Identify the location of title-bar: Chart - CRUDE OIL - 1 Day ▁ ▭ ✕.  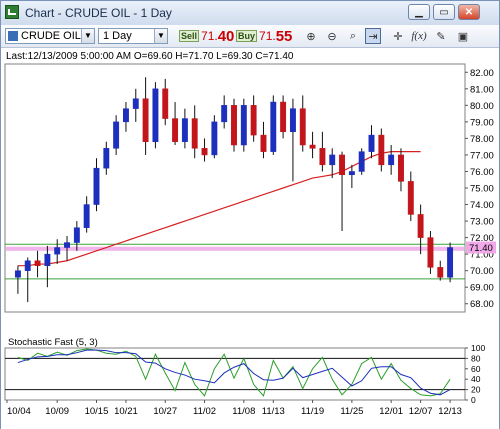
(250, 13).